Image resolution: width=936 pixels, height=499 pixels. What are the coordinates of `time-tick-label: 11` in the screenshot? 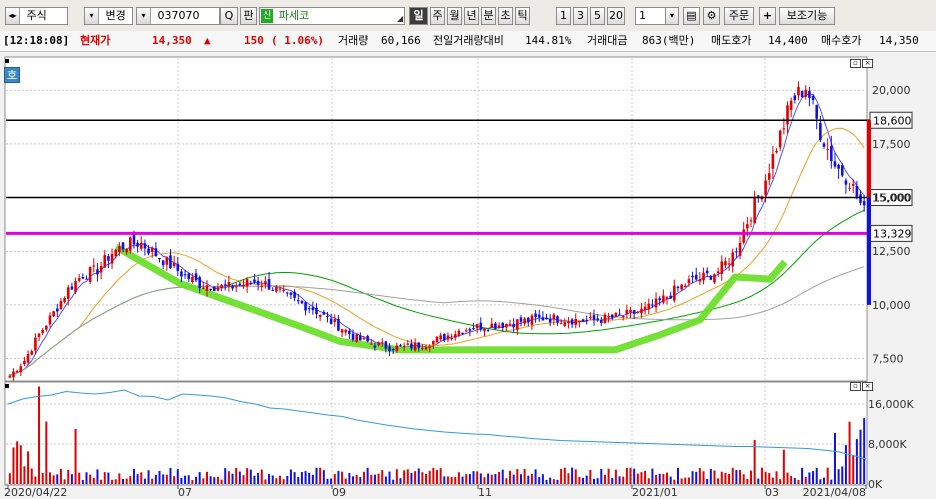 It's located at (485, 492).